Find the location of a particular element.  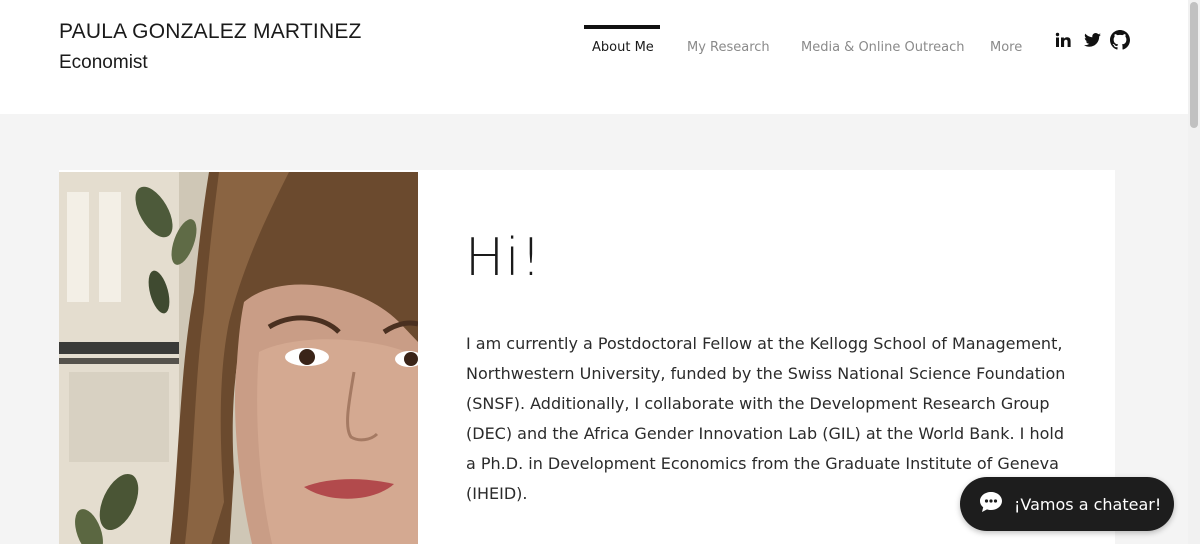

chat-bubble-icon is located at coordinates (991, 504).